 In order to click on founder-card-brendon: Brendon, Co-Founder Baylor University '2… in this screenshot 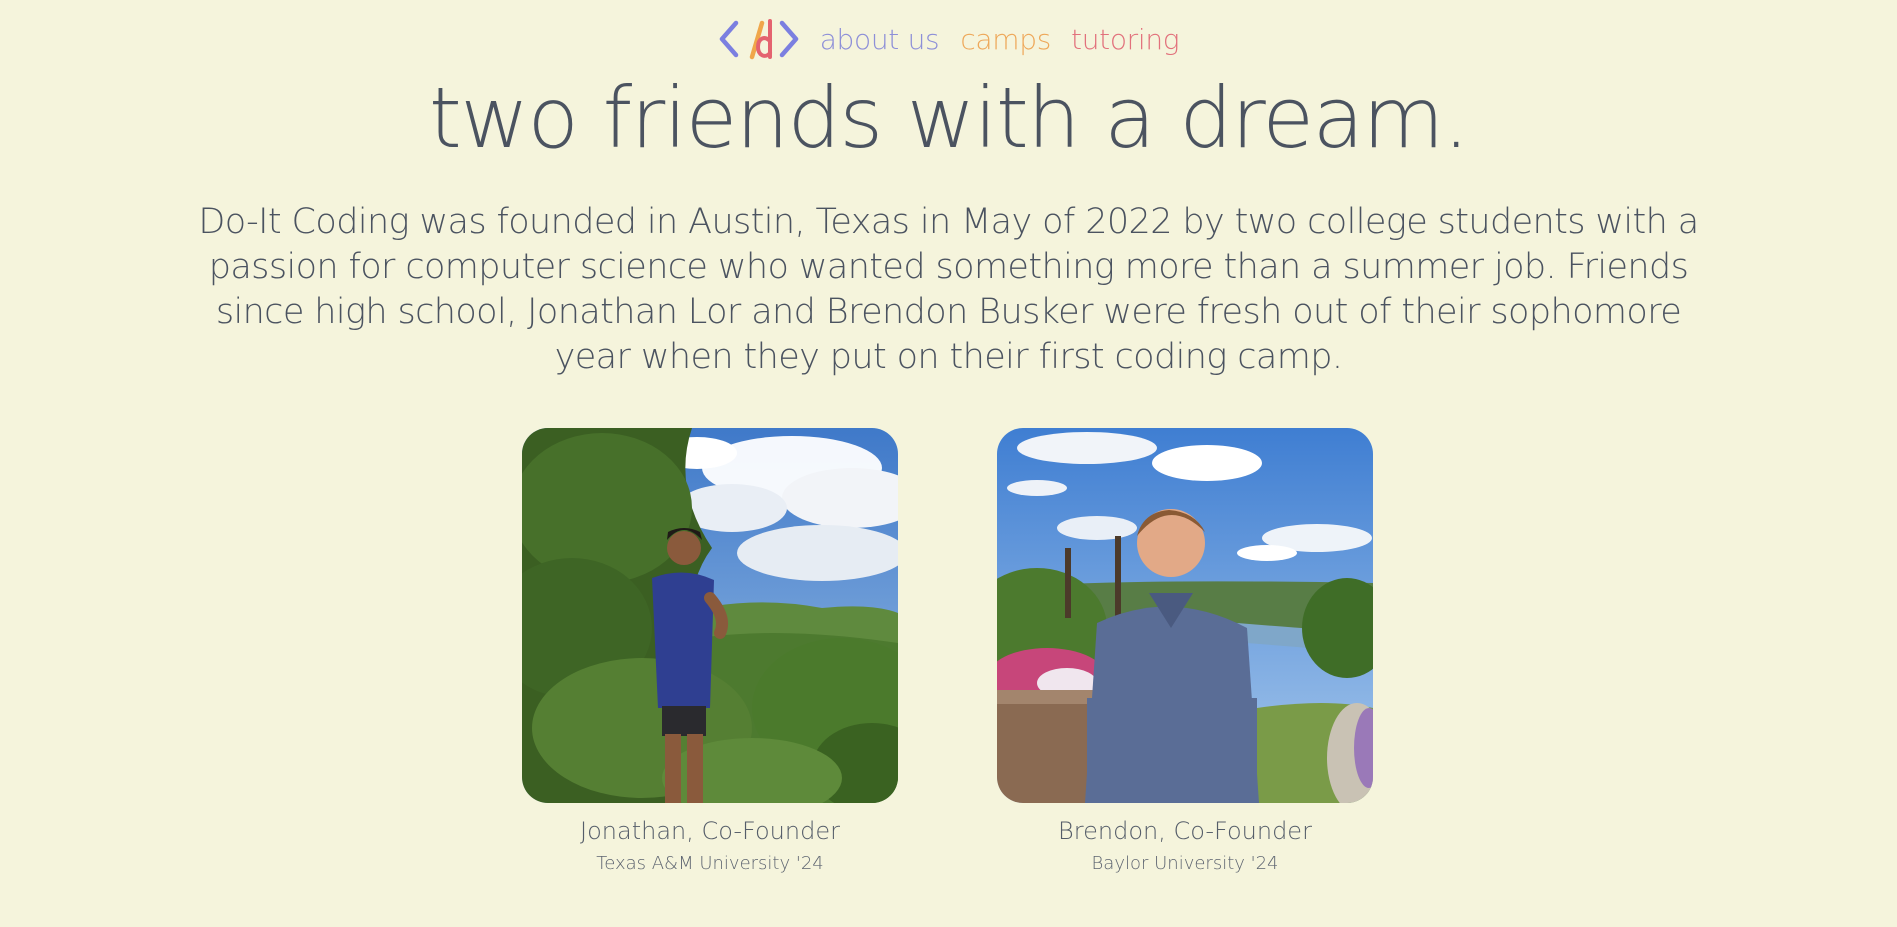, I will do `click(1185, 651)`.